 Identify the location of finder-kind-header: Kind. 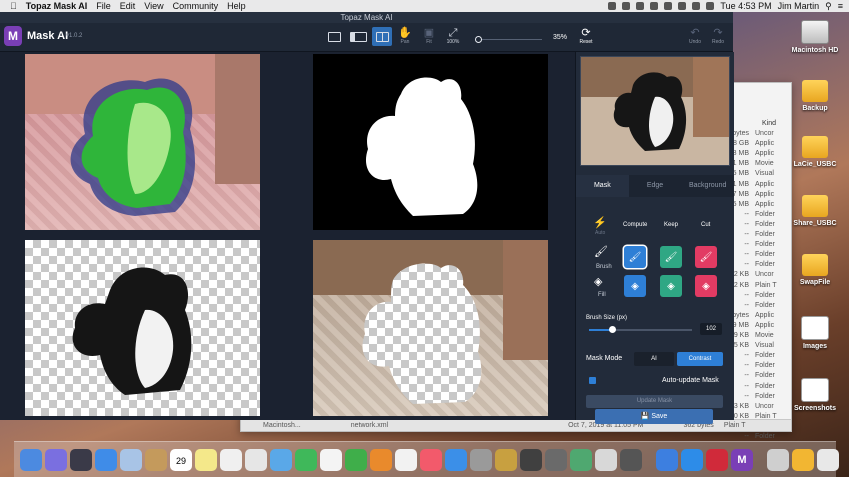
(769, 123).